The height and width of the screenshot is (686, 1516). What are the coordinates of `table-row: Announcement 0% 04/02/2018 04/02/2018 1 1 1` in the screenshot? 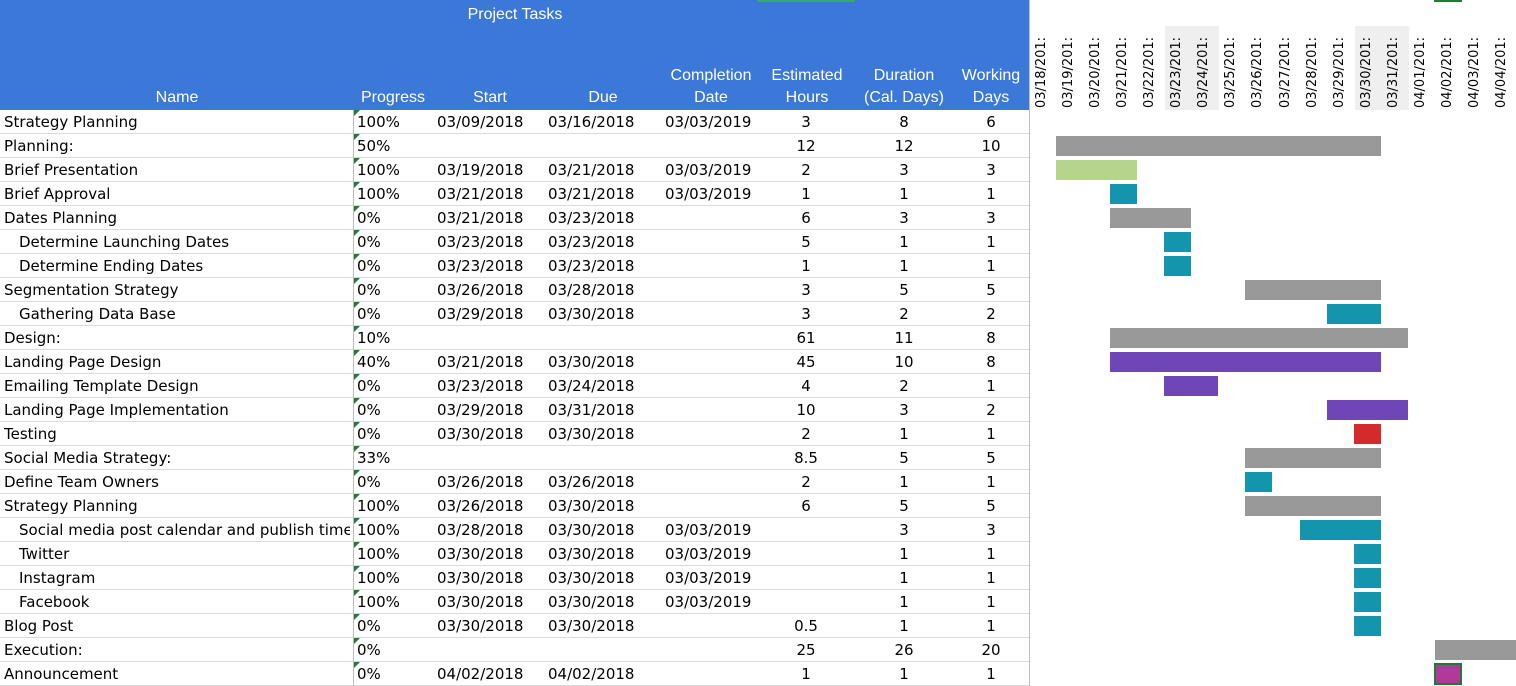 It's located at (515, 674).